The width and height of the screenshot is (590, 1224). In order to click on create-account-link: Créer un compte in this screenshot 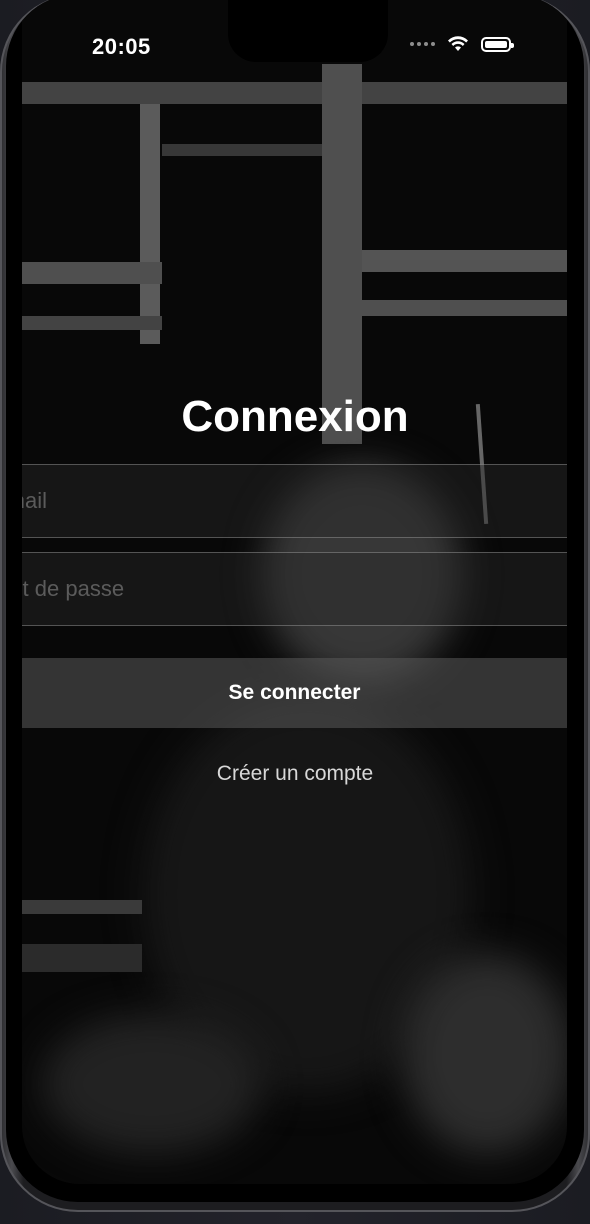, I will do `click(295, 774)`.